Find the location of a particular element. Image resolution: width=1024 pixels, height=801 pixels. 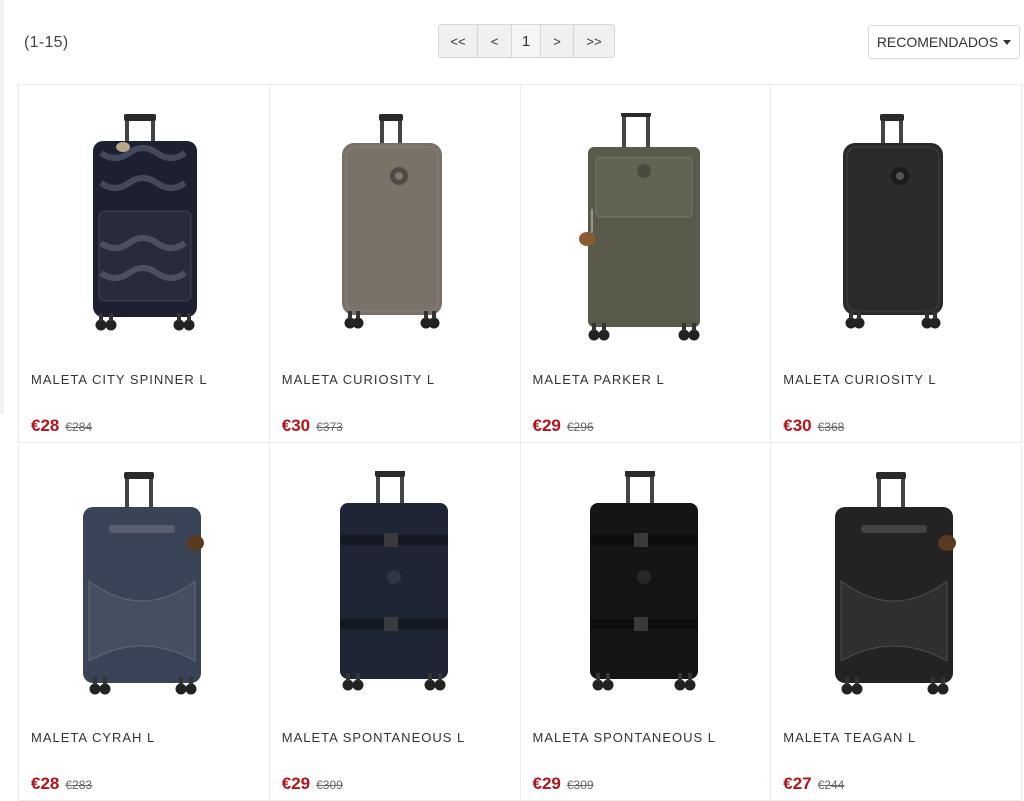

results-range: (1-15) is located at coordinates (46, 42).